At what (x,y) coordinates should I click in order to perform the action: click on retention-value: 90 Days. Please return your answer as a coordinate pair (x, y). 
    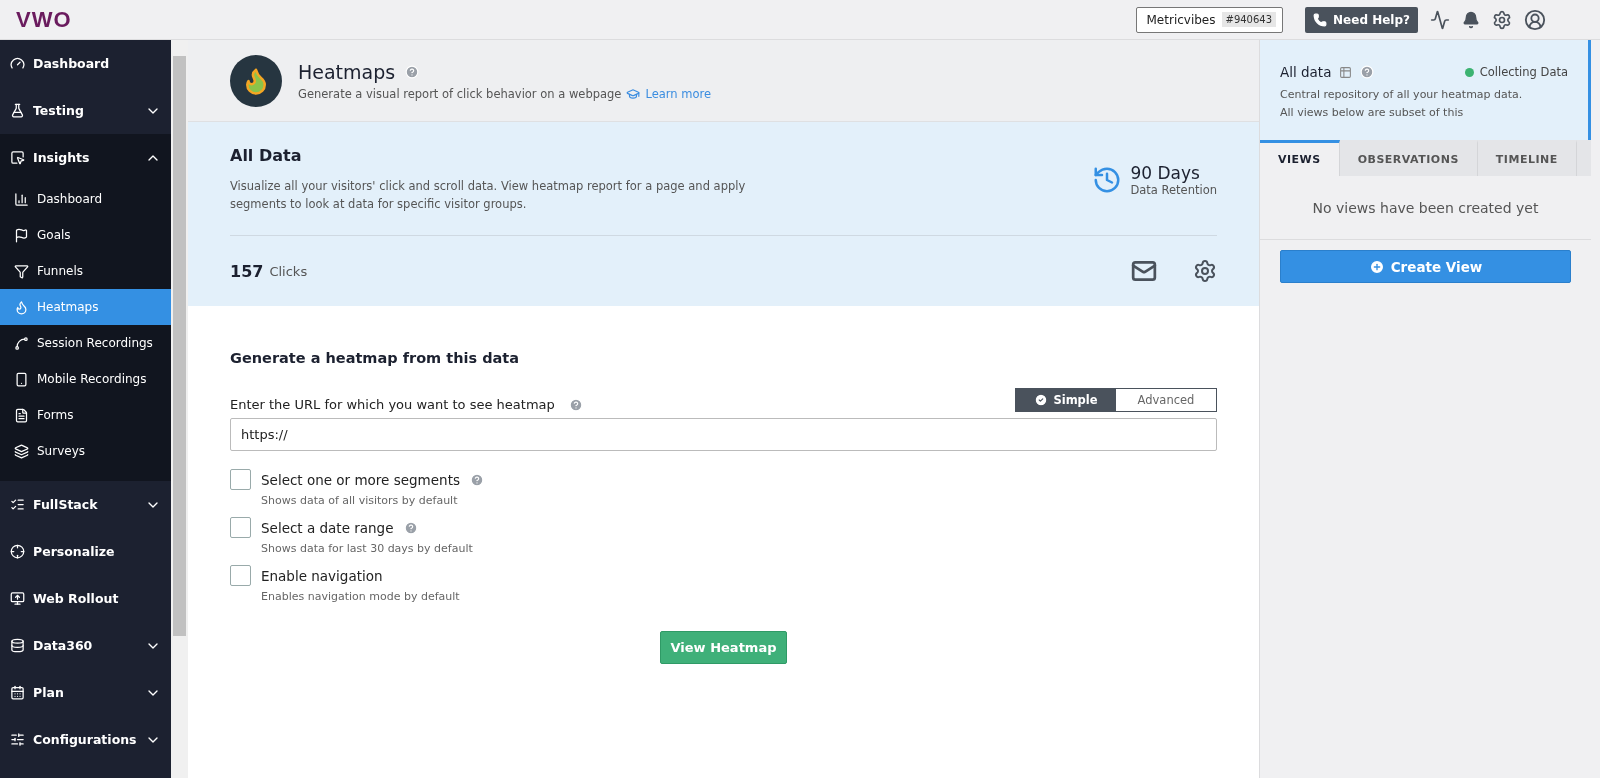
    Looking at the image, I should click on (1165, 172).